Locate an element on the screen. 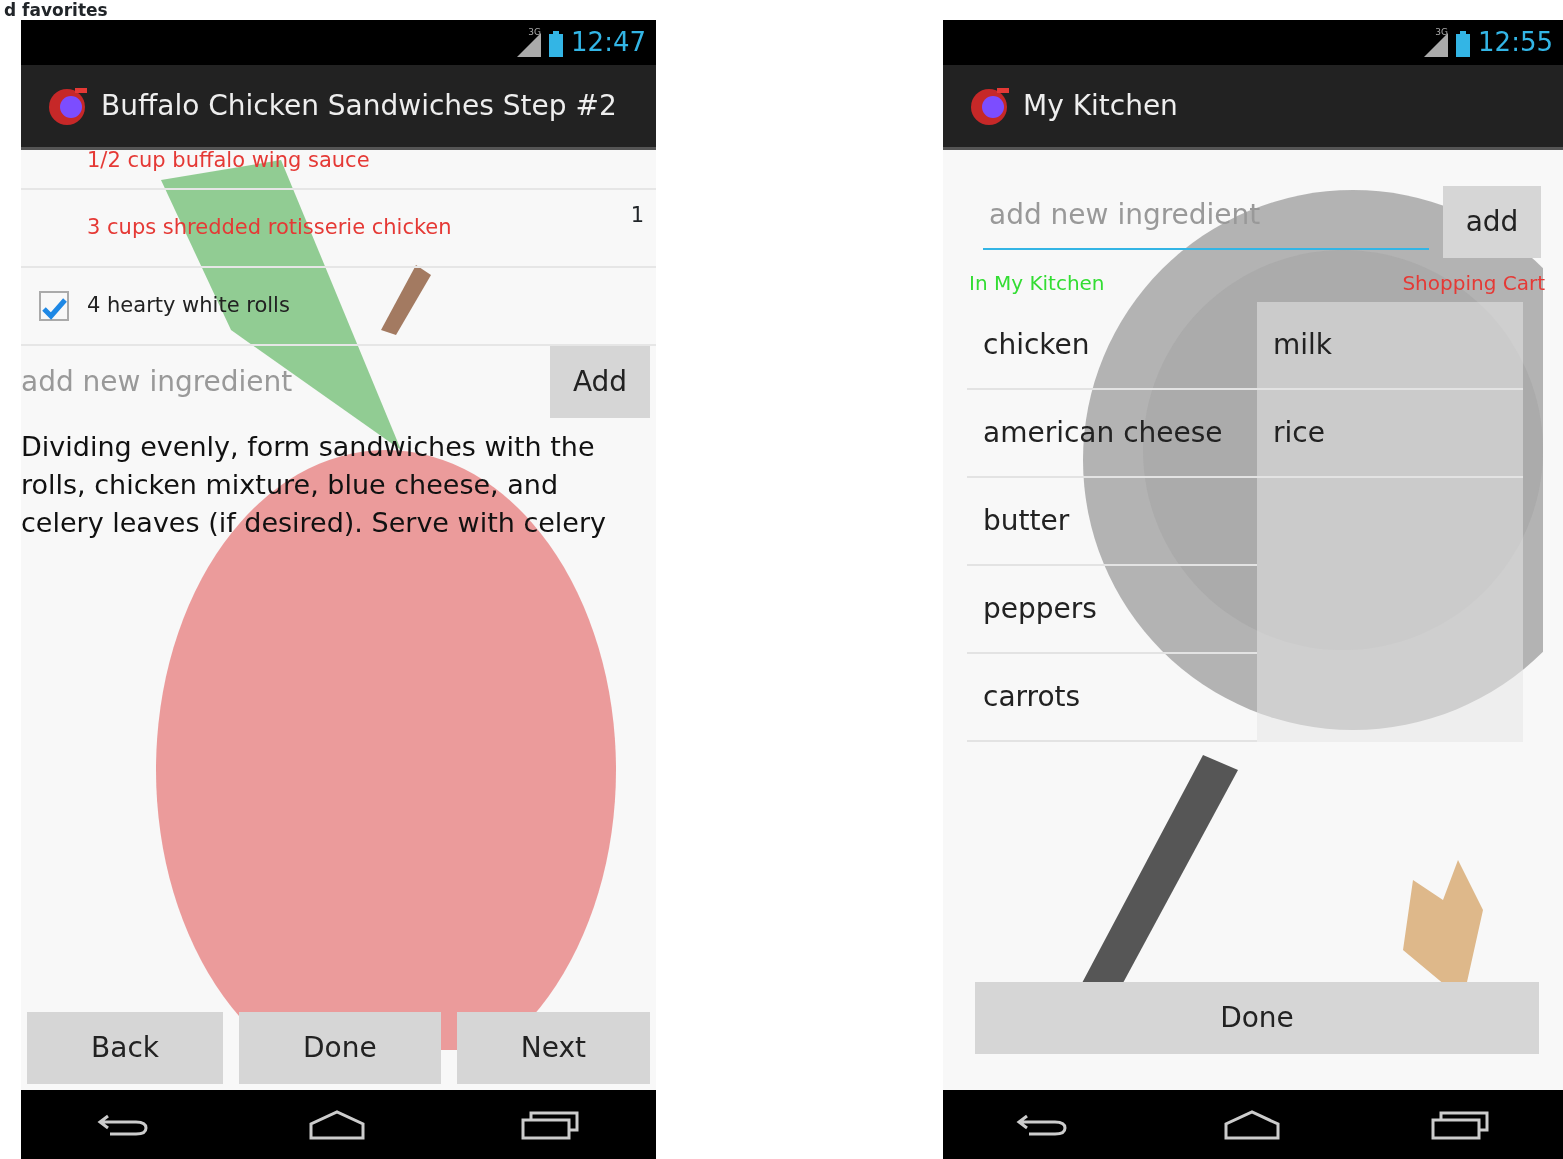 Image resolution: width=1563 pixels, height=1159 pixels. nav-button: Done is located at coordinates (340, 1048).